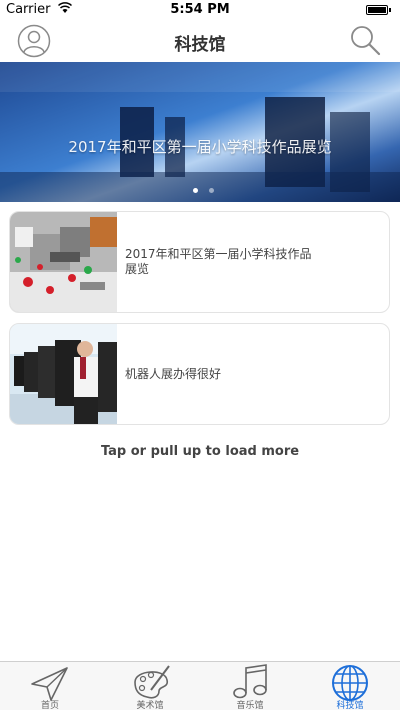 The height and width of the screenshot is (711, 400). What do you see at coordinates (365, 41) in the screenshot?
I see `search-icon` at bounding box center [365, 41].